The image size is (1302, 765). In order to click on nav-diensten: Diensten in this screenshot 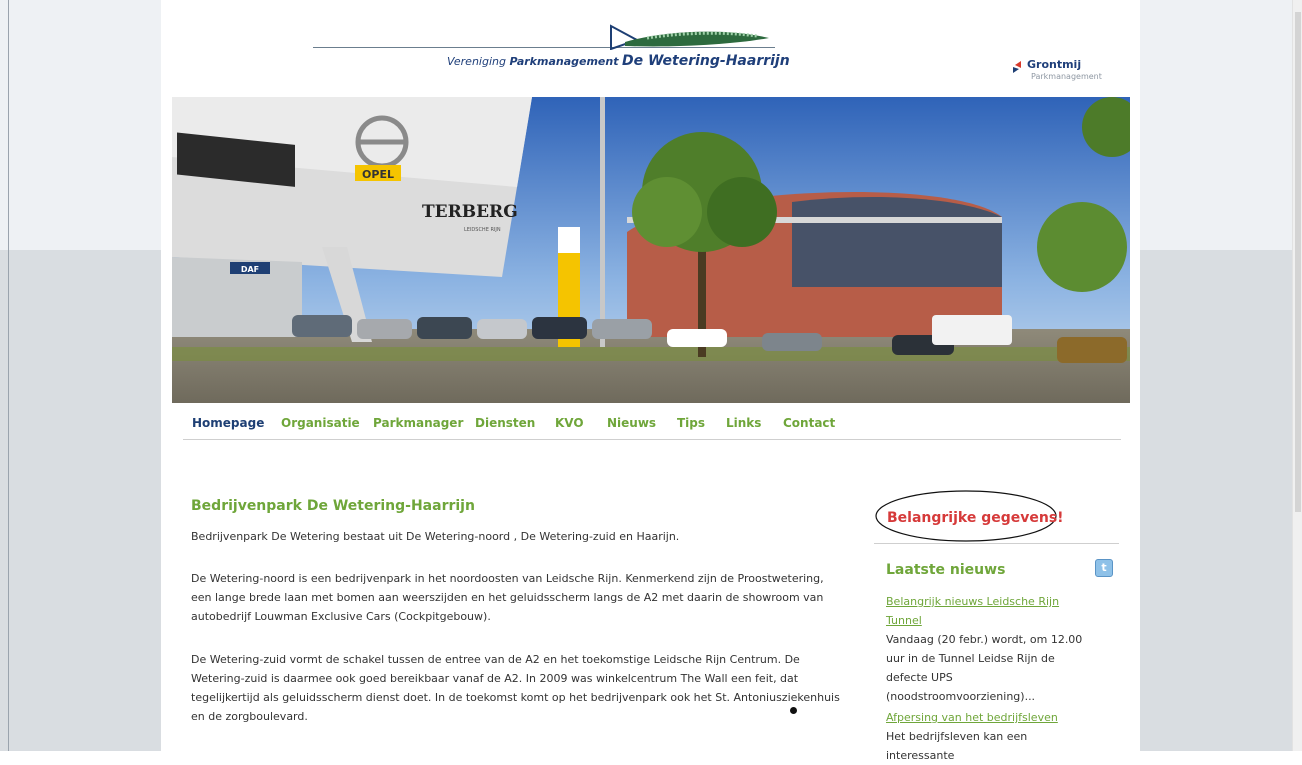, I will do `click(505, 423)`.